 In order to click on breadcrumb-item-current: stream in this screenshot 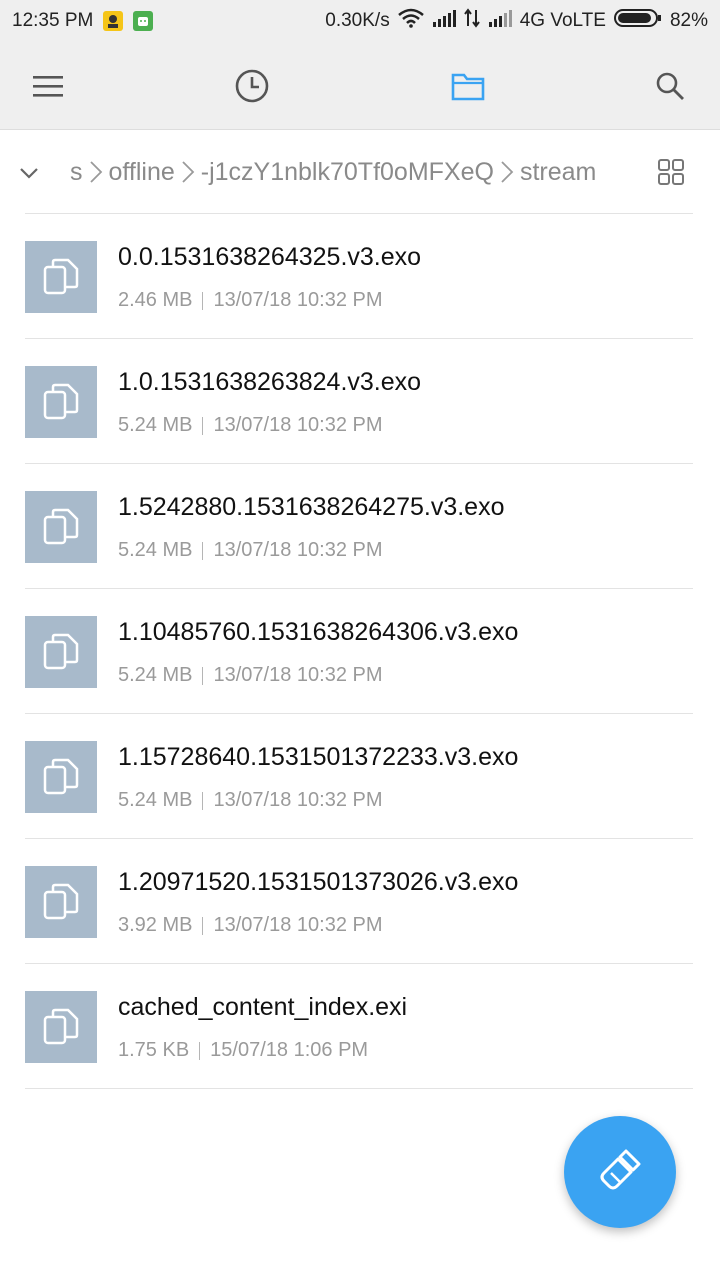, I will do `click(558, 172)`.